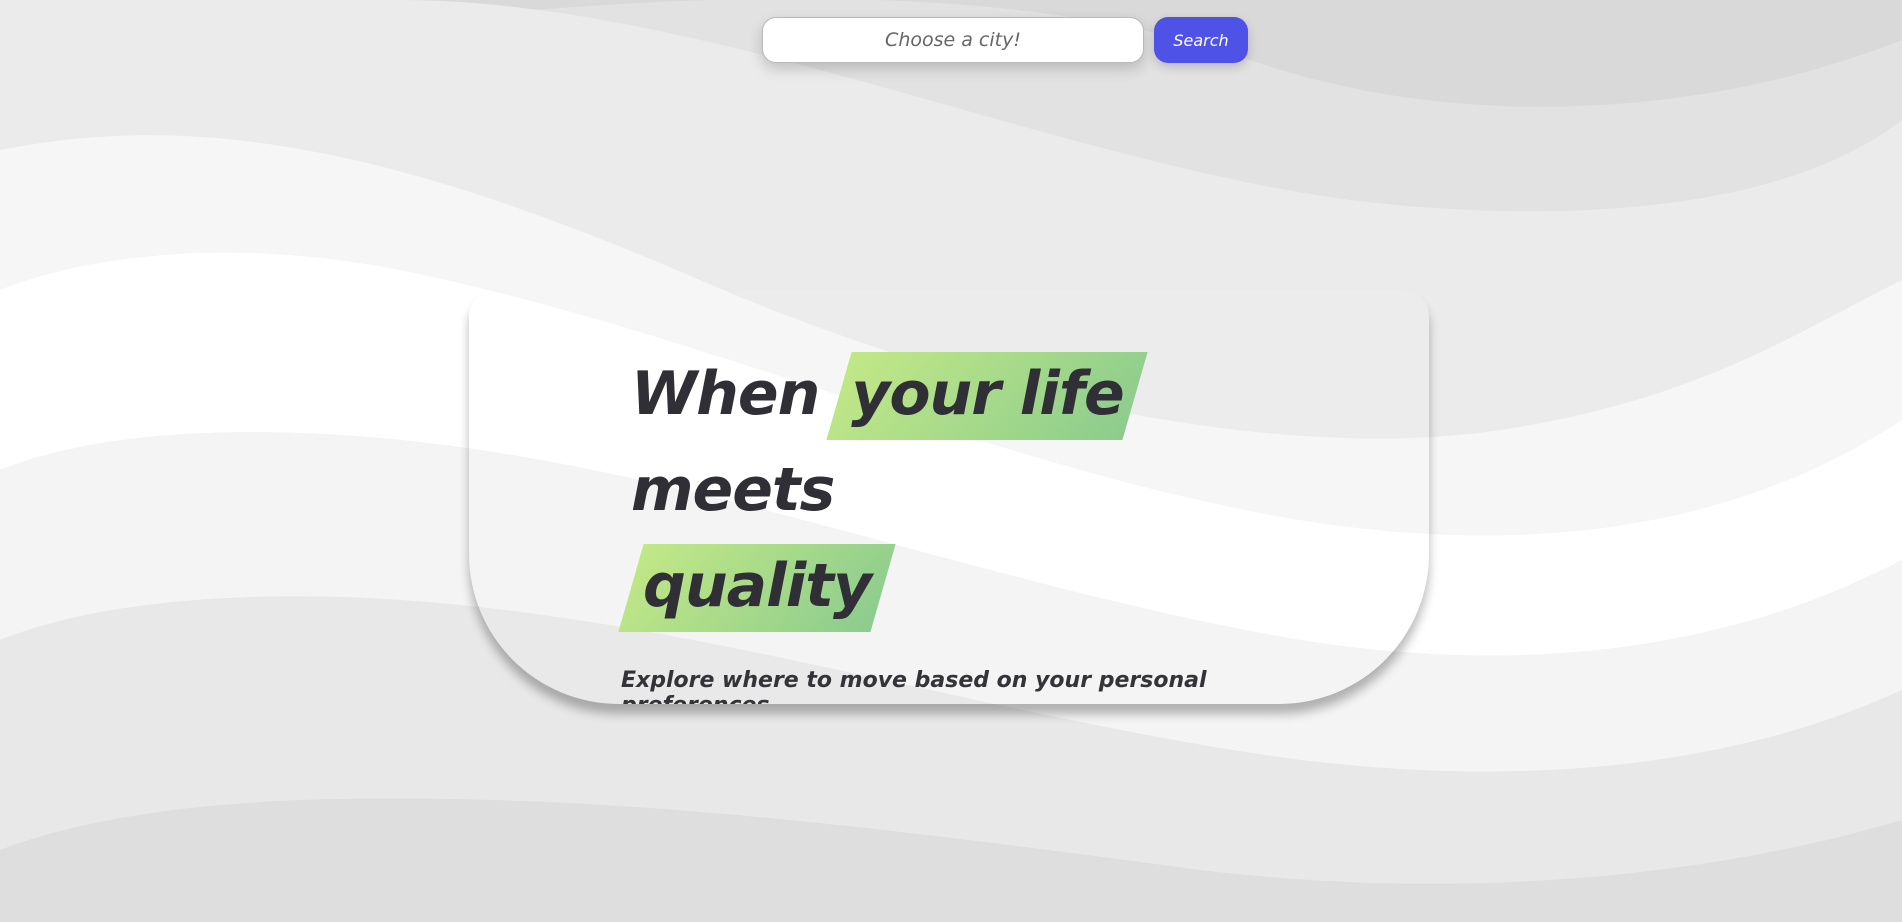 This screenshot has width=1902, height=922. Describe the element at coordinates (725, 394) in the screenshot. I see `headline-word-when: When` at that location.